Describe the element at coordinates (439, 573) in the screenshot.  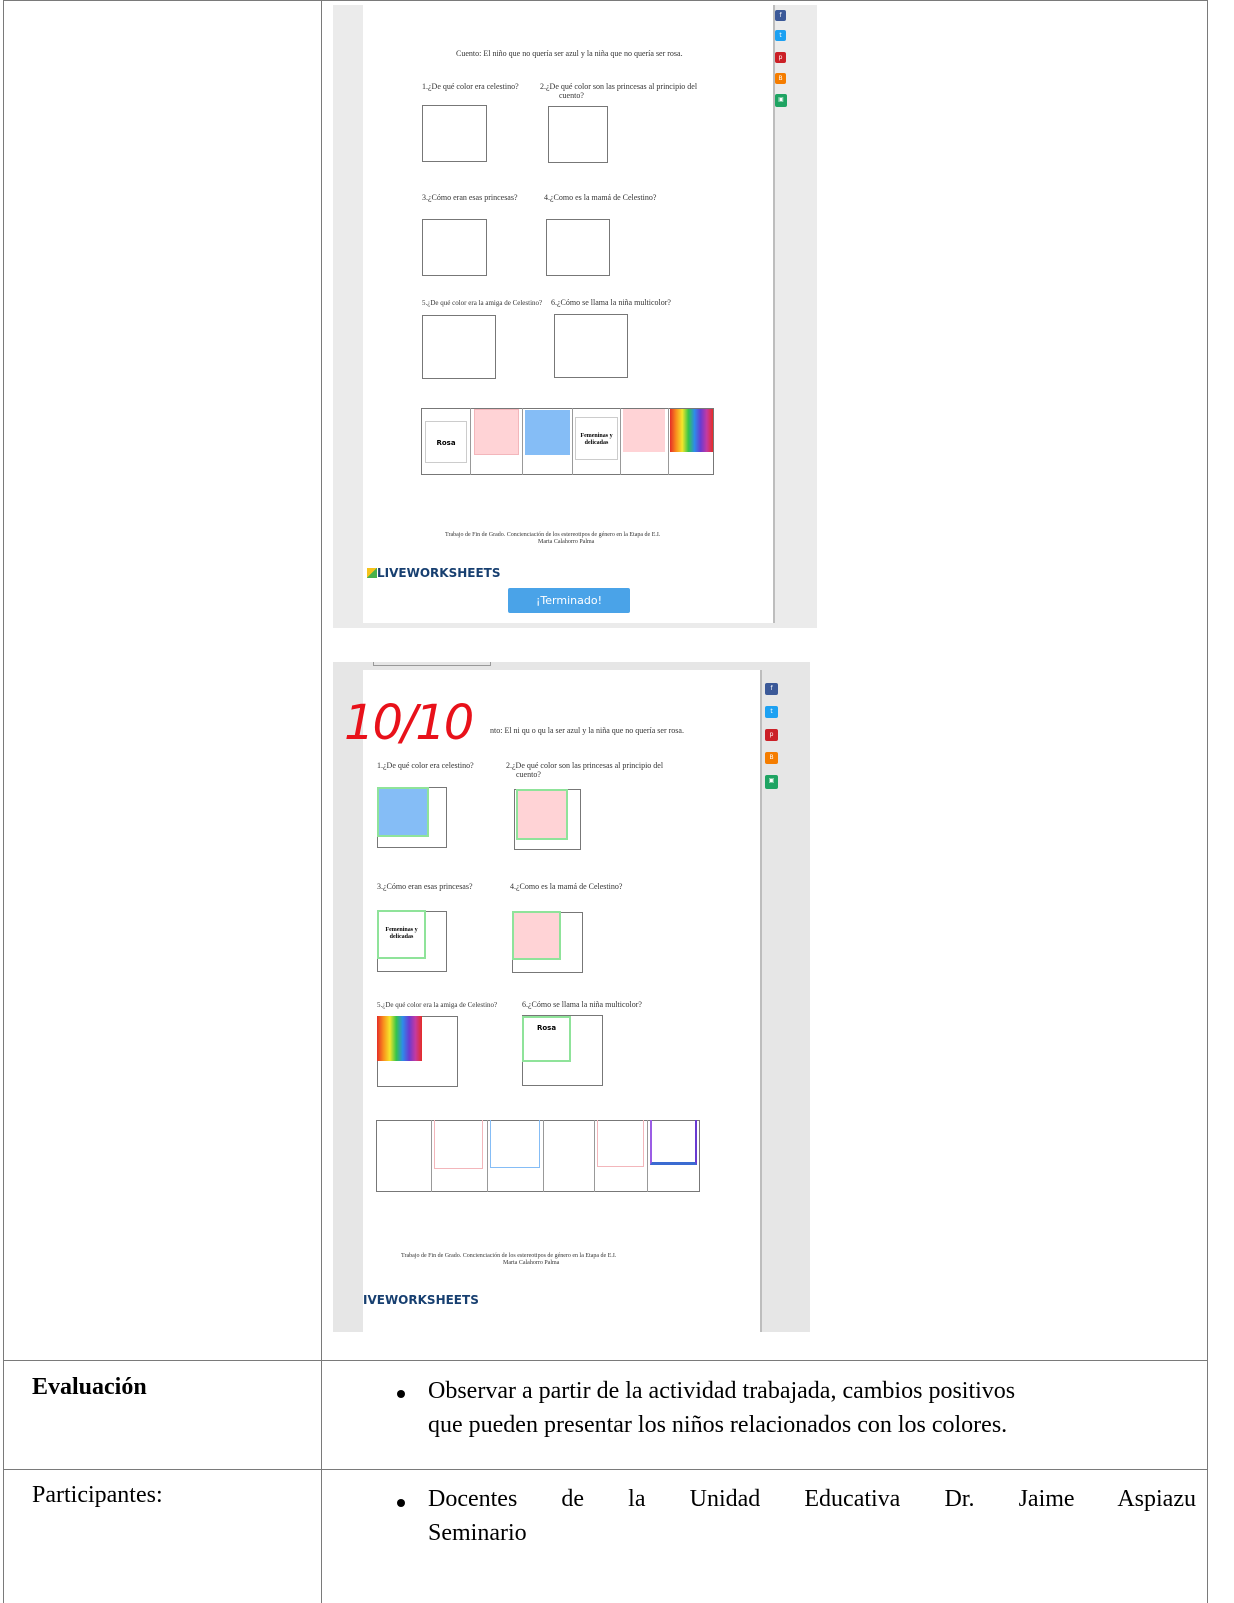
I see `liveworksheets-logo: LIVEWORKSHEETS` at that location.